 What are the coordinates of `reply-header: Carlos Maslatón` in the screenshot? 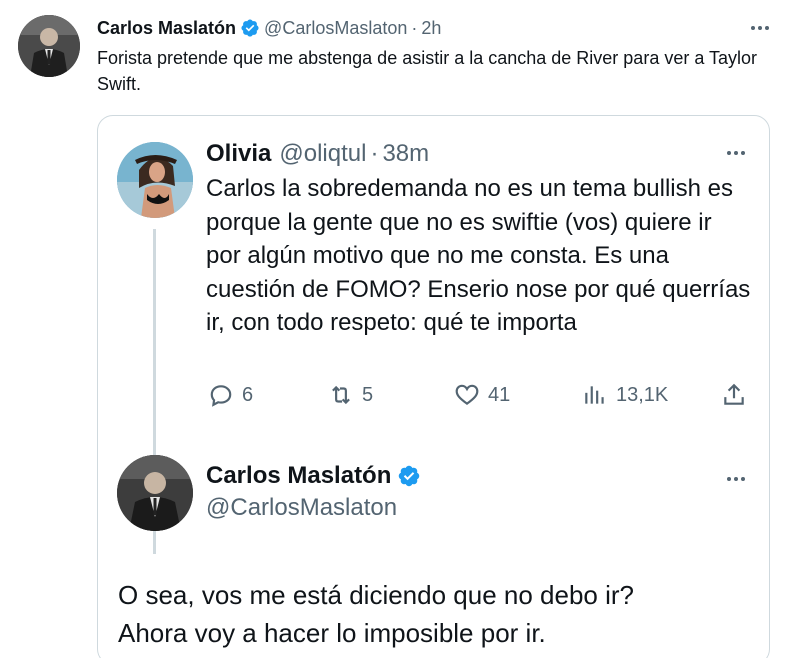 It's located at (313, 476).